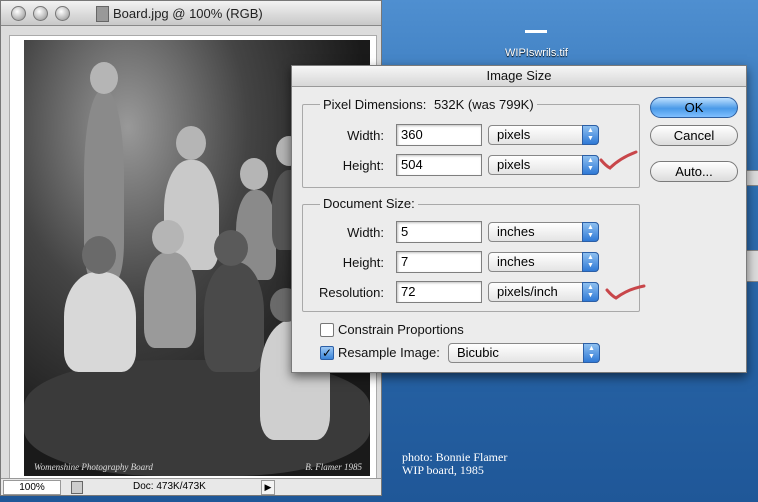 This screenshot has height=502, width=758. Describe the element at coordinates (188, 13) in the screenshot. I see `document-title: Board.jpg @ 100% (RGB)` at that location.